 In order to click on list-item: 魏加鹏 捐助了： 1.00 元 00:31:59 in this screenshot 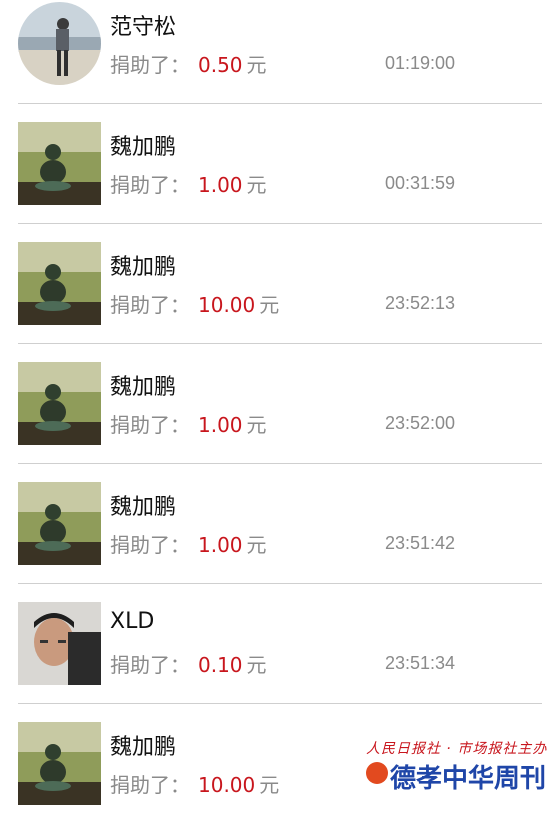, I will do `click(280, 180)`.